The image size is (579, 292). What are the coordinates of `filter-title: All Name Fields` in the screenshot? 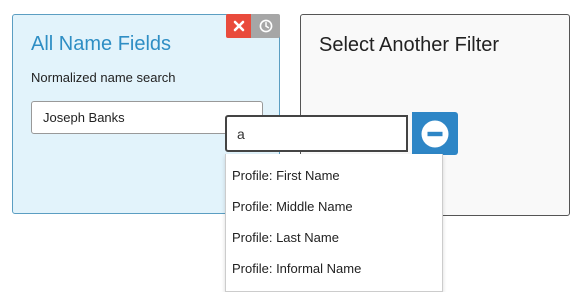 It's located at (101, 44).